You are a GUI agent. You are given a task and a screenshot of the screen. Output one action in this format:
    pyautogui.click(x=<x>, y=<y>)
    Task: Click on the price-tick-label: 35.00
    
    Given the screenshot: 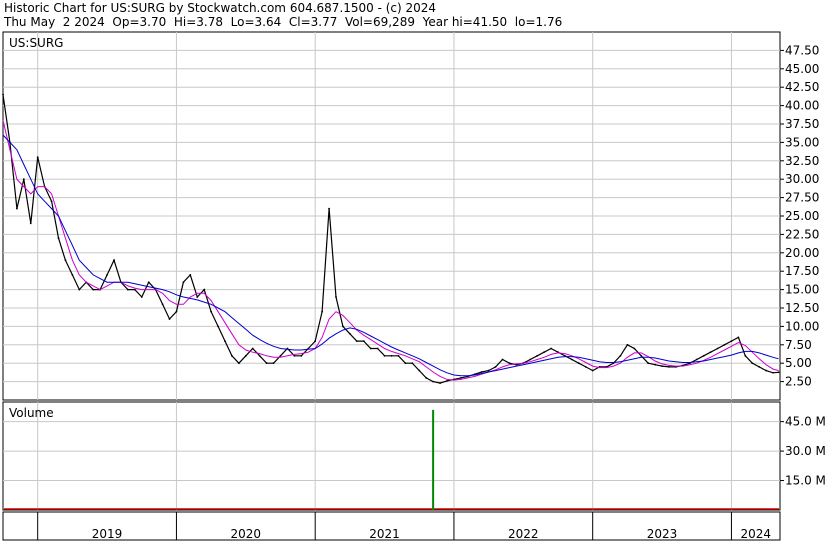 What is the action you would take?
    pyautogui.click(x=802, y=142)
    